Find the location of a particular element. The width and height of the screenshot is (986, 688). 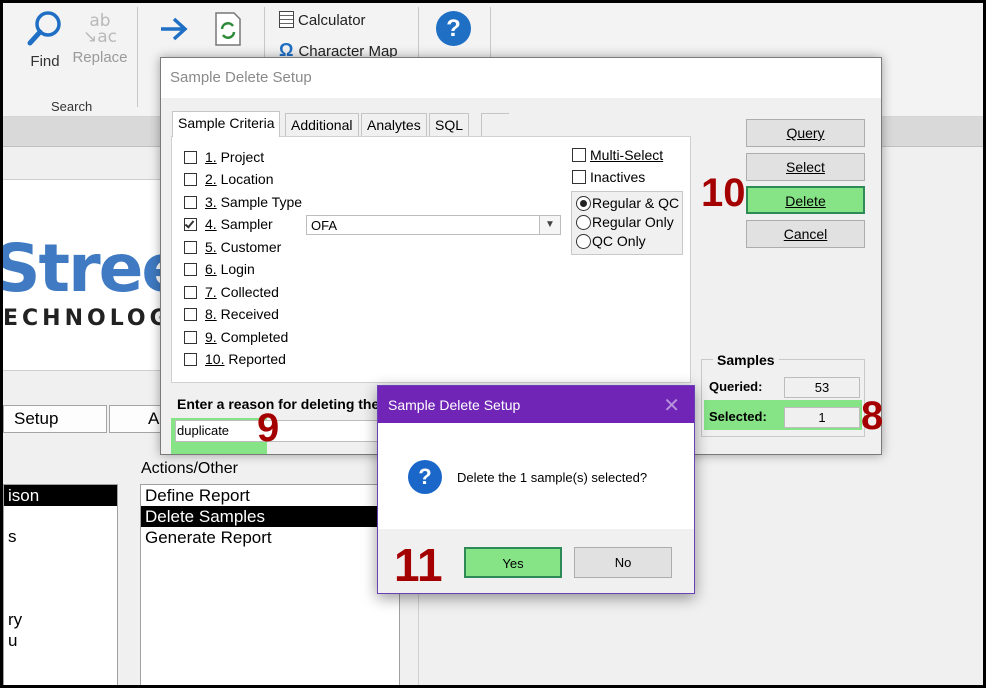

criteria-key: 3. is located at coordinates (211, 202).